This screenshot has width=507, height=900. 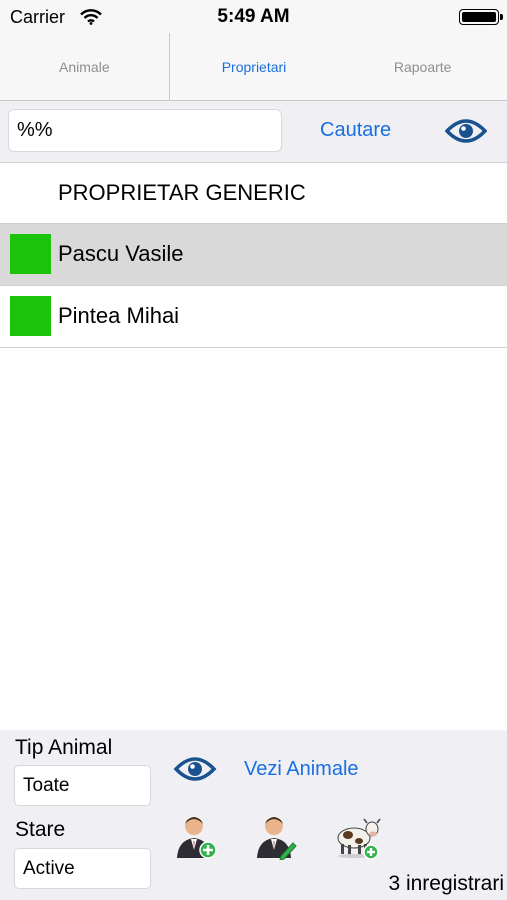 I want to click on list-item-label: PROPRIETAR GENERIC, so click(x=182, y=192).